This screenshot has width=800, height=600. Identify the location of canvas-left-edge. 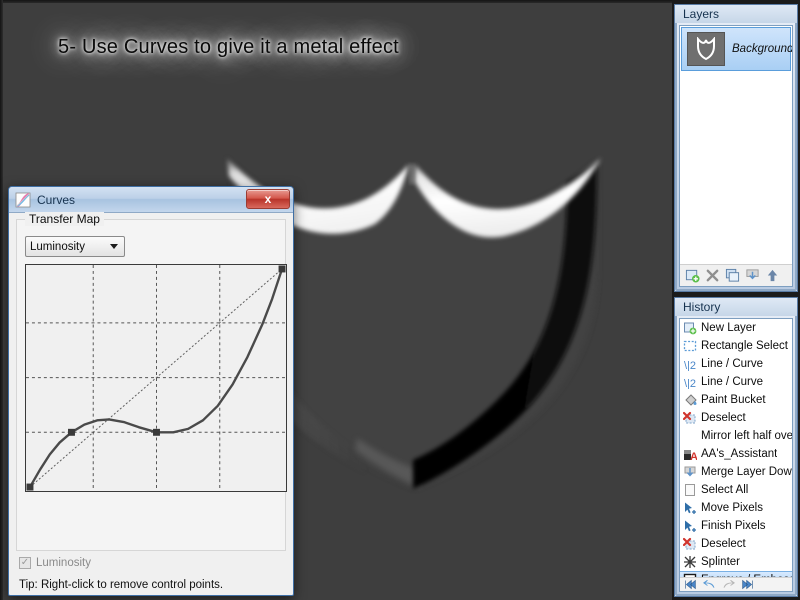
(1, 300).